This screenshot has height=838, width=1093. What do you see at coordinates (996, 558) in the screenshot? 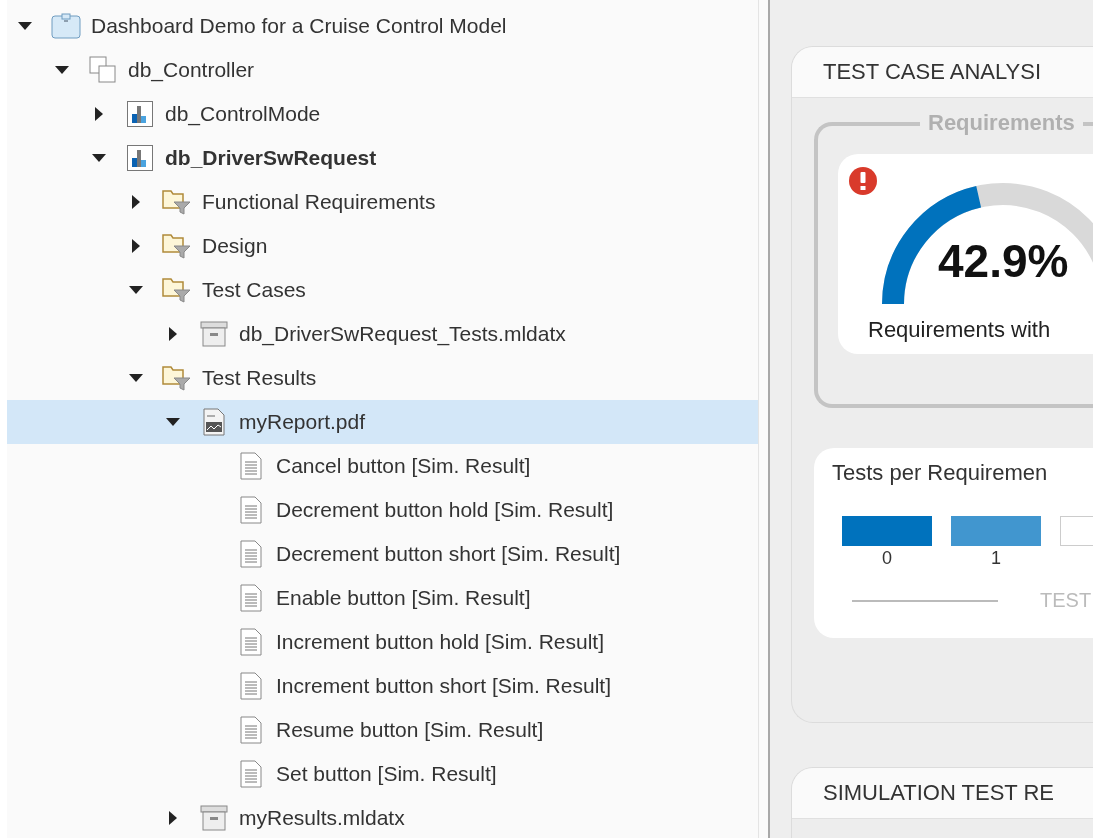
I see `bar-label: 1` at bounding box center [996, 558].